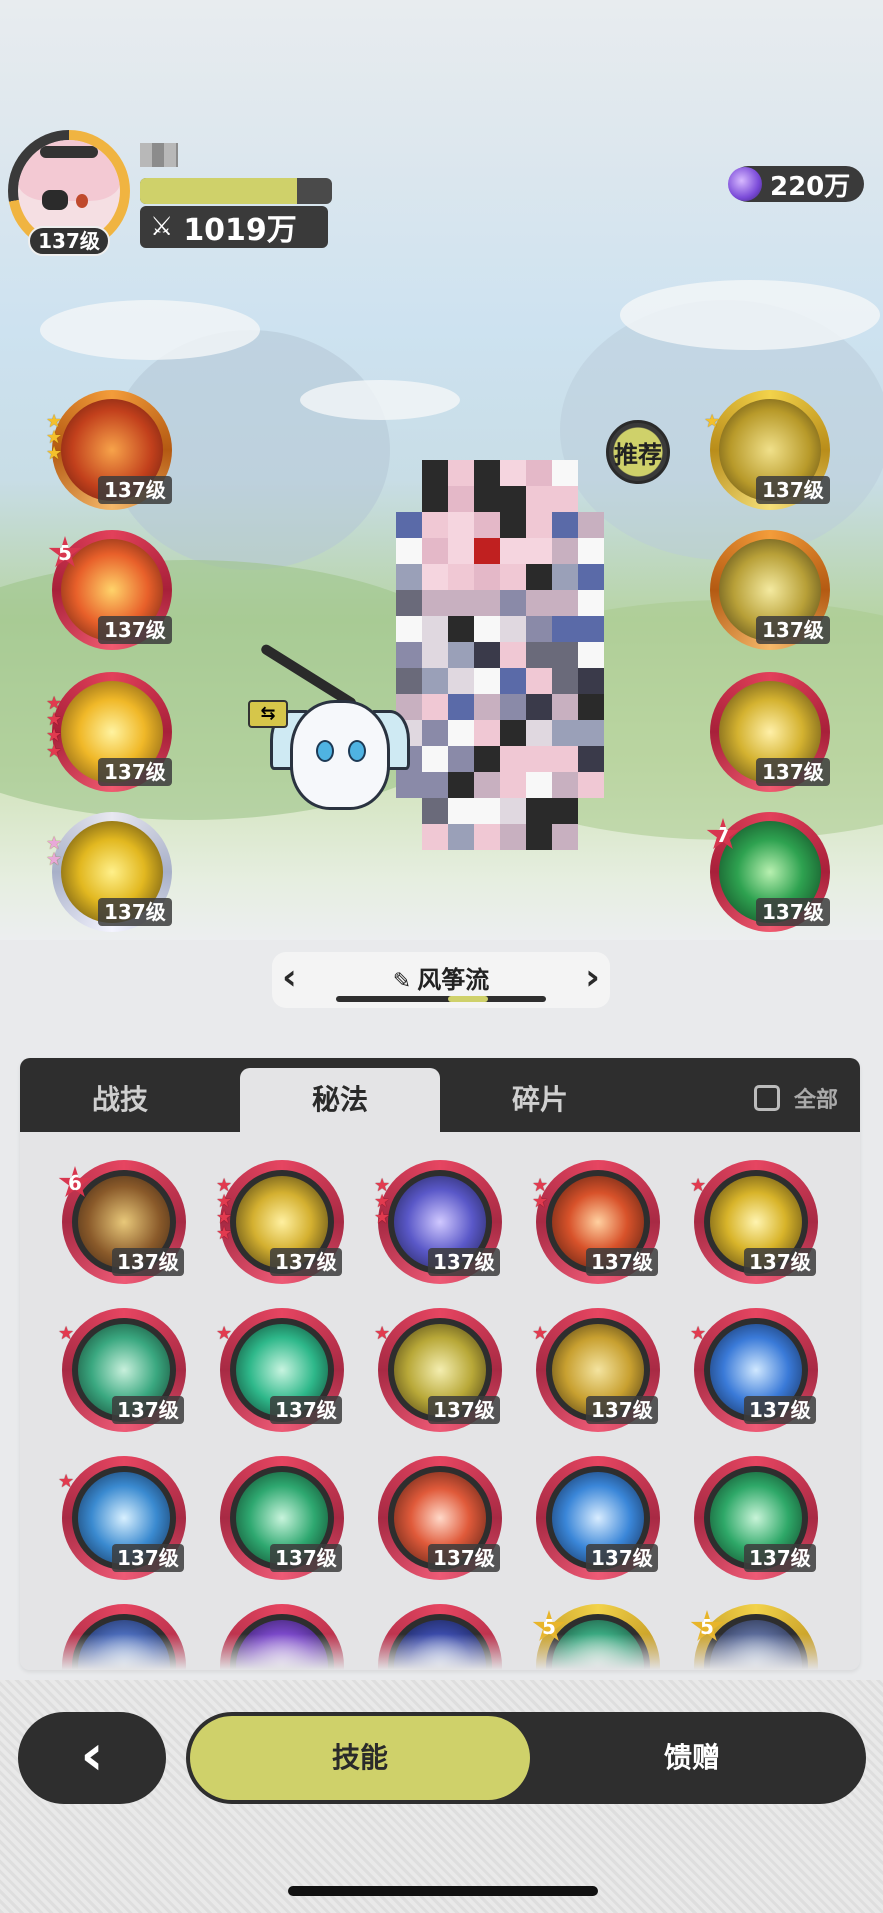  I want to click on skill-stars: ★ ★ ★, so click(382, 1201).